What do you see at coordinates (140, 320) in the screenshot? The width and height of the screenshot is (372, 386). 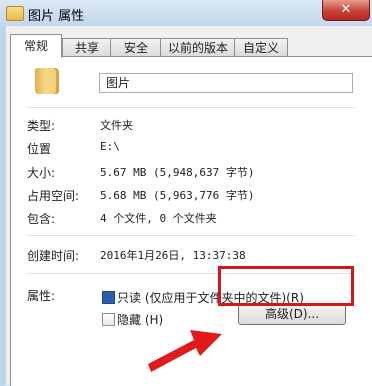 I see `hidden-label: 隐藏 (H)` at bounding box center [140, 320].